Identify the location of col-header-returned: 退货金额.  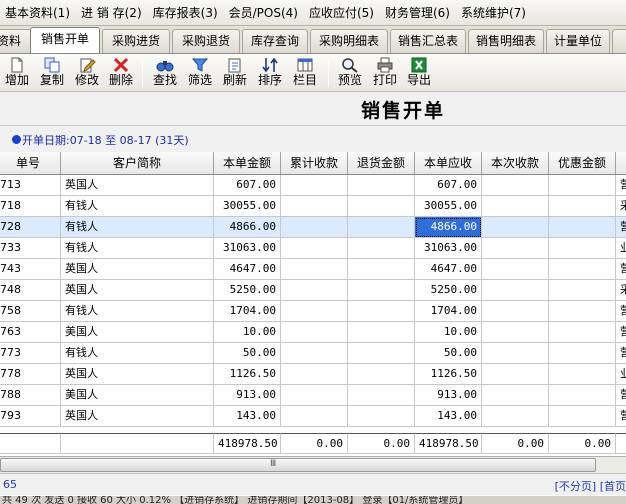
(381, 163).